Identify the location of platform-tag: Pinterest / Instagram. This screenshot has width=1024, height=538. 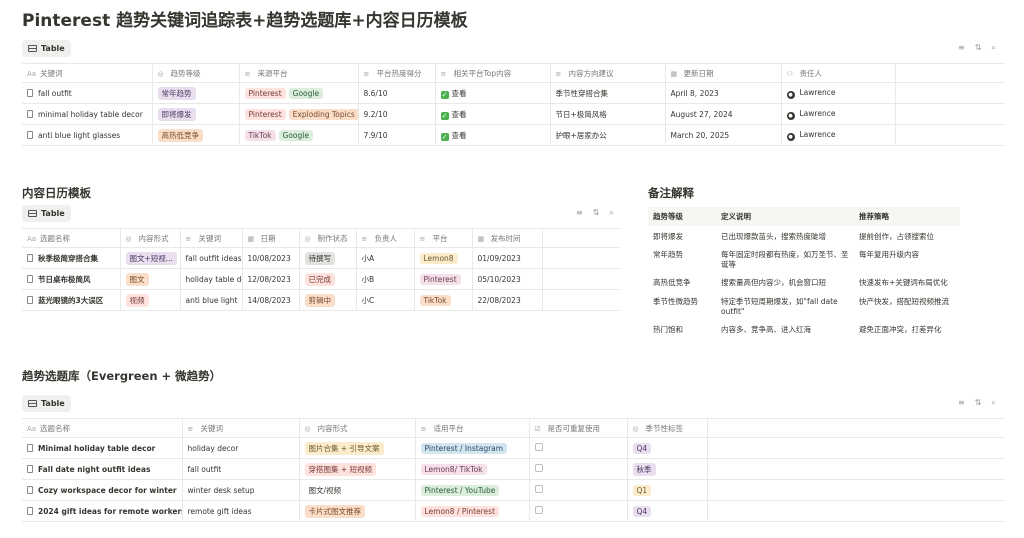
(464, 448).